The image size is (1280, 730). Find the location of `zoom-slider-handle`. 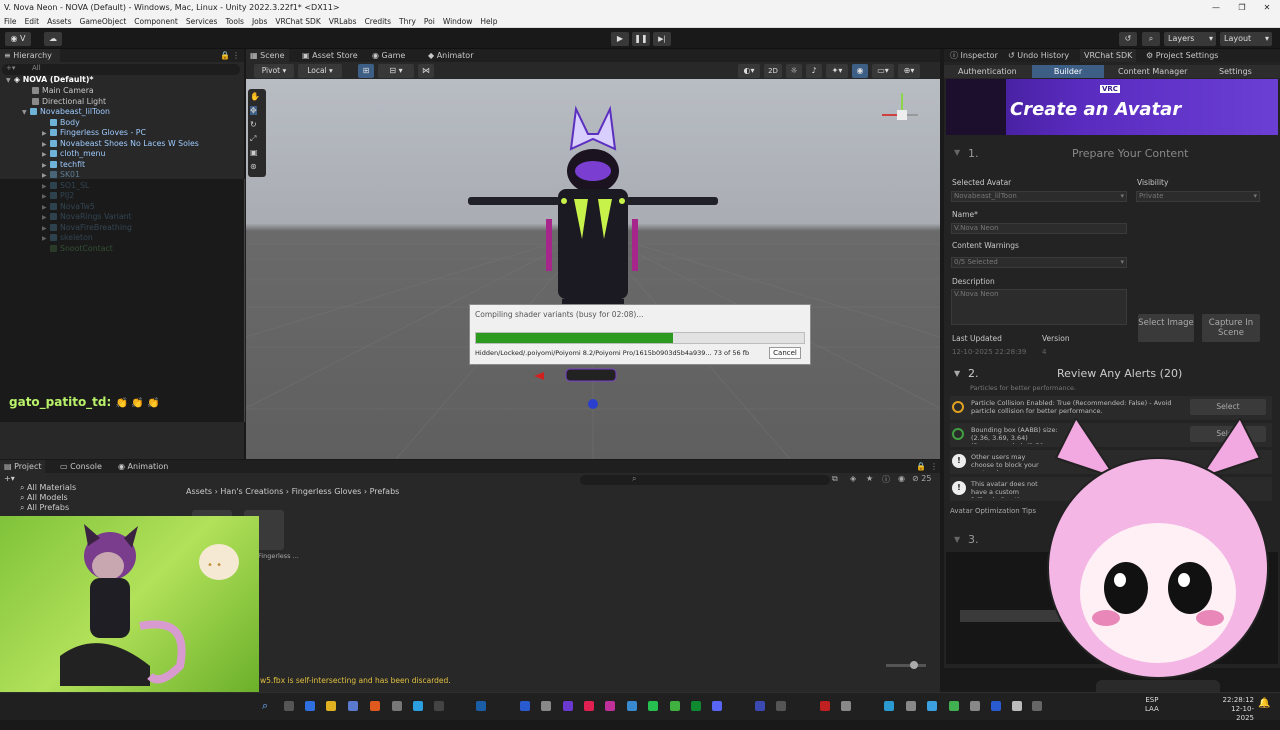

zoom-slider-handle is located at coordinates (914, 665).